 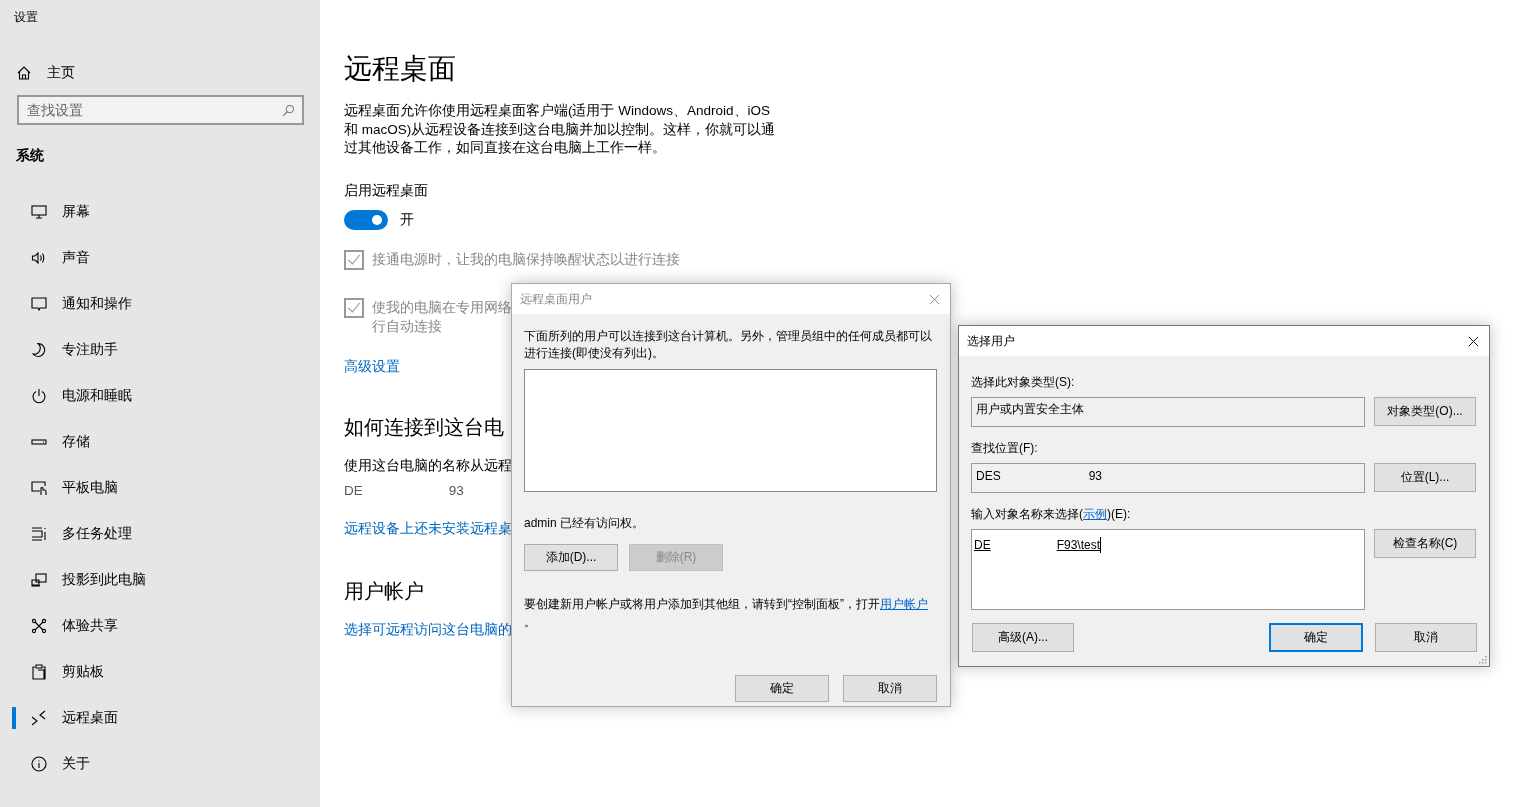 What do you see at coordinates (152, 626) in the screenshot?
I see `sidebar-item: 体验共享` at bounding box center [152, 626].